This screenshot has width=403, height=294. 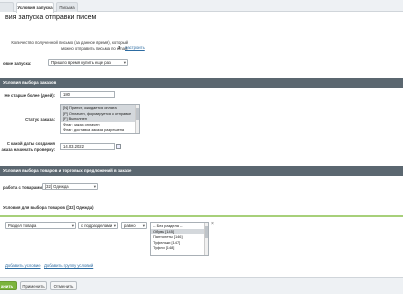 I want to click on trigger-select-value: Пришло время купить еще раз, so click(x=81, y=62).